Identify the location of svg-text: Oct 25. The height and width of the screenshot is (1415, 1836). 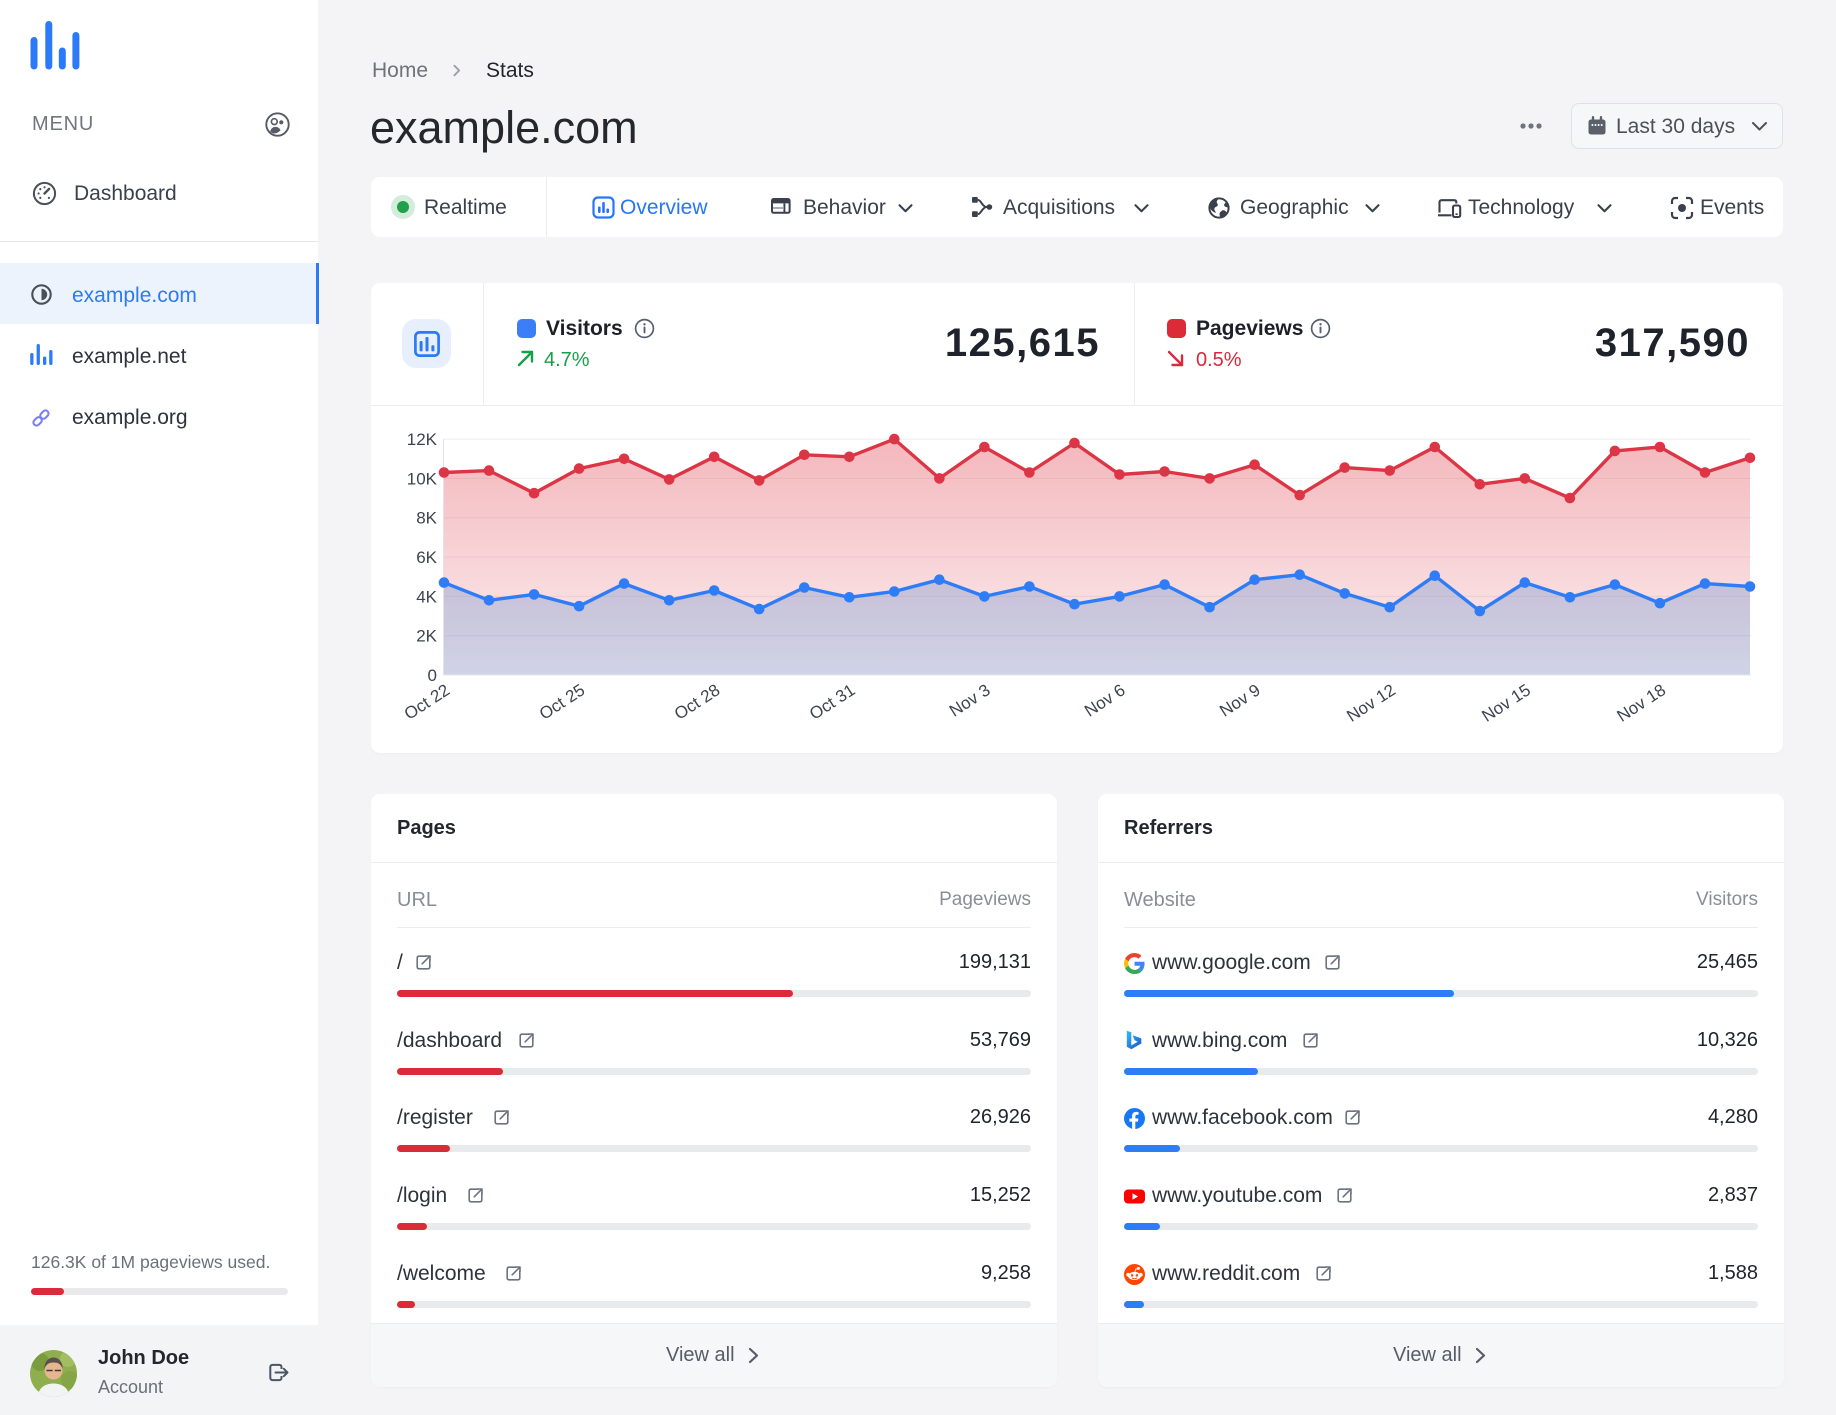
(562, 701).